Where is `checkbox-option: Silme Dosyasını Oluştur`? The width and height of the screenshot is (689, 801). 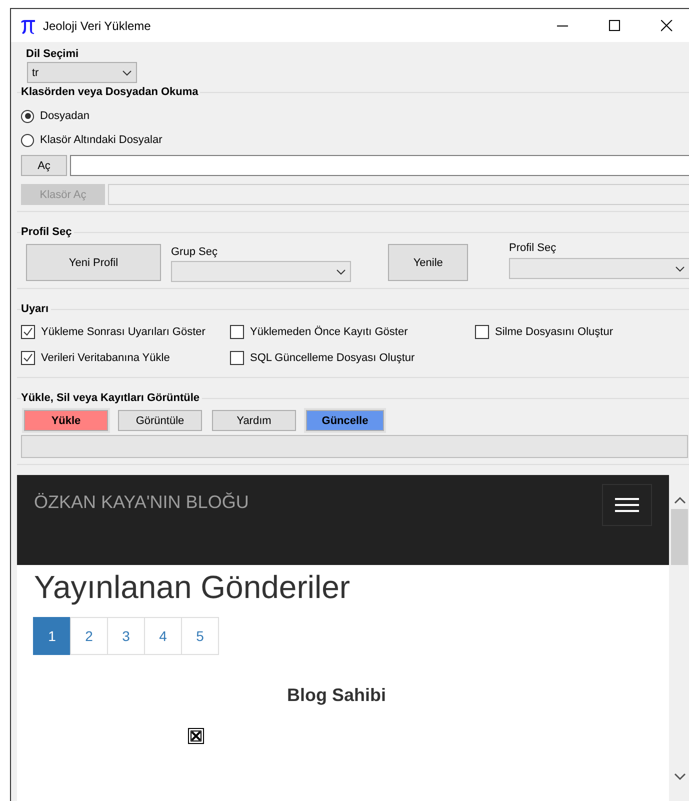 checkbox-option: Silme Dosyasını Oluştur is located at coordinates (575, 332).